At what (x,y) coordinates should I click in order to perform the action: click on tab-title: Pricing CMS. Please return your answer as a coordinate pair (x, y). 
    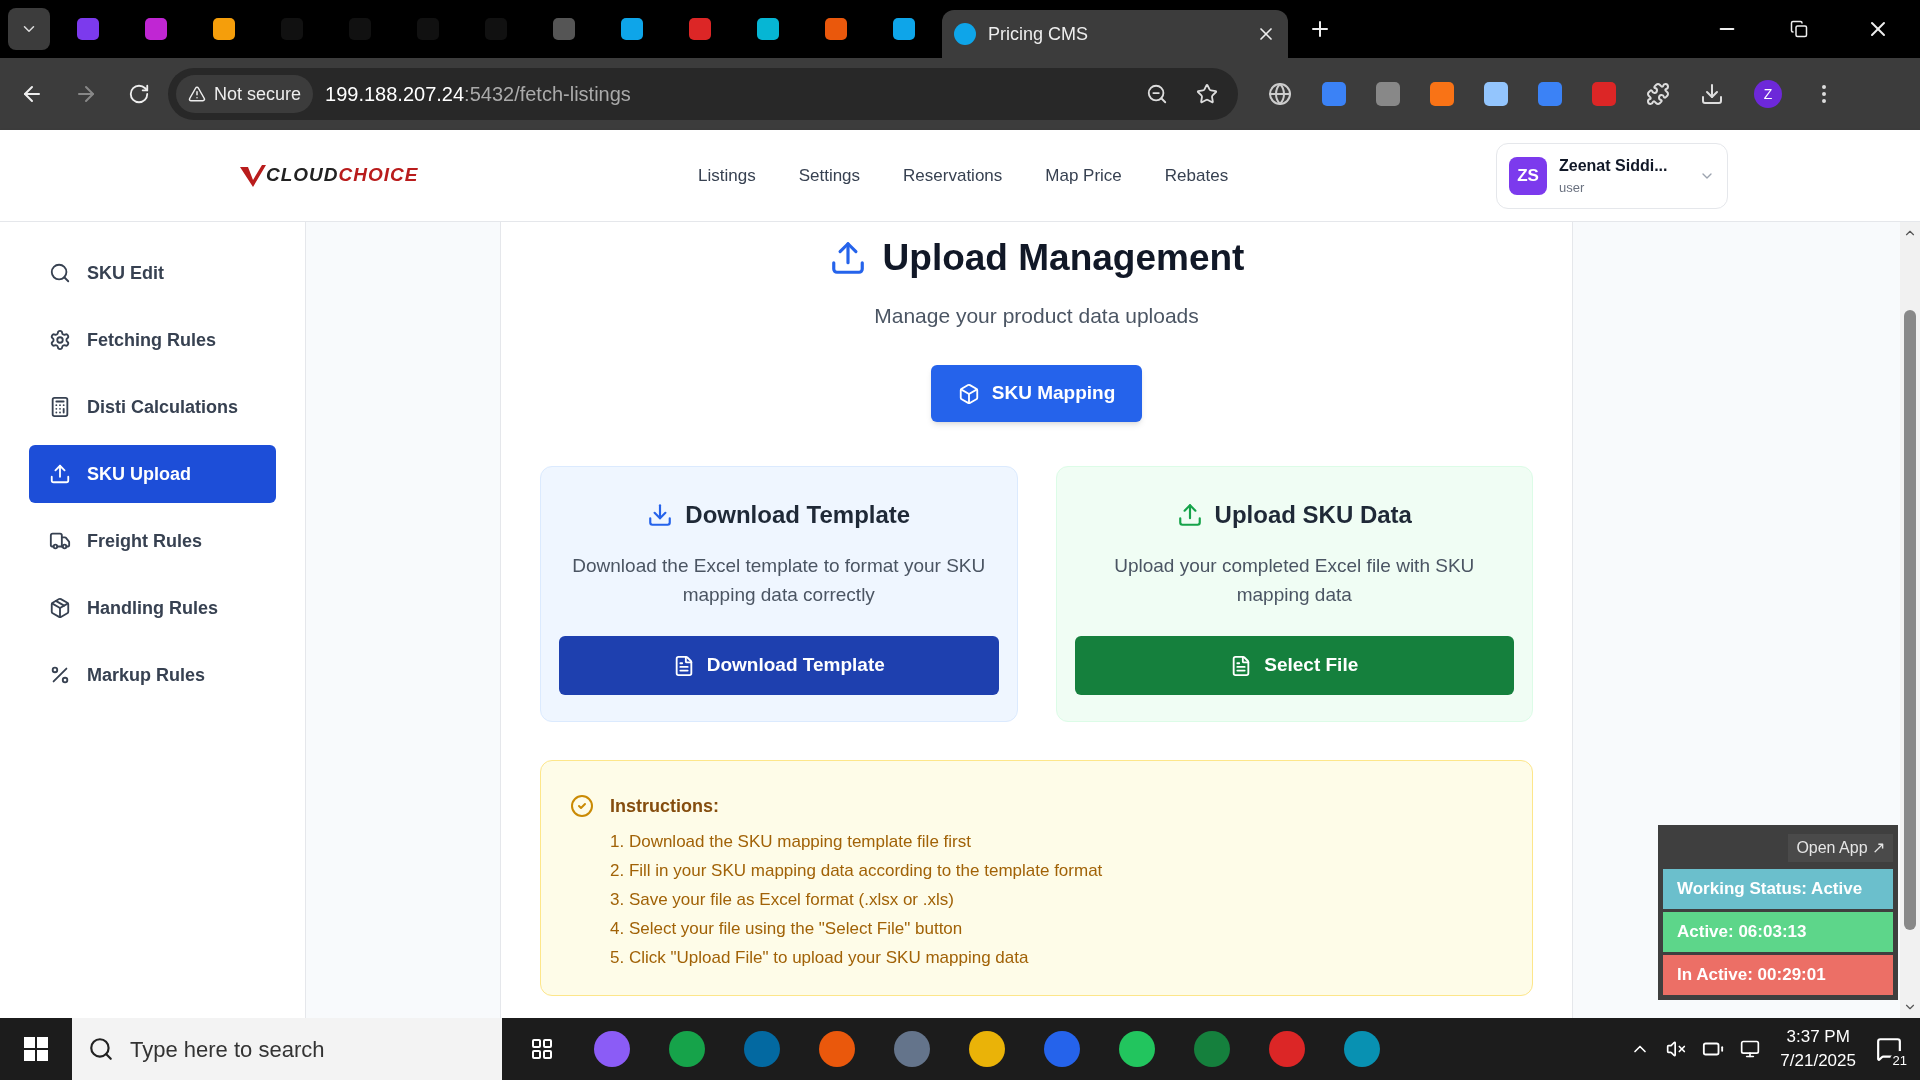
    Looking at the image, I should click on (1039, 34).